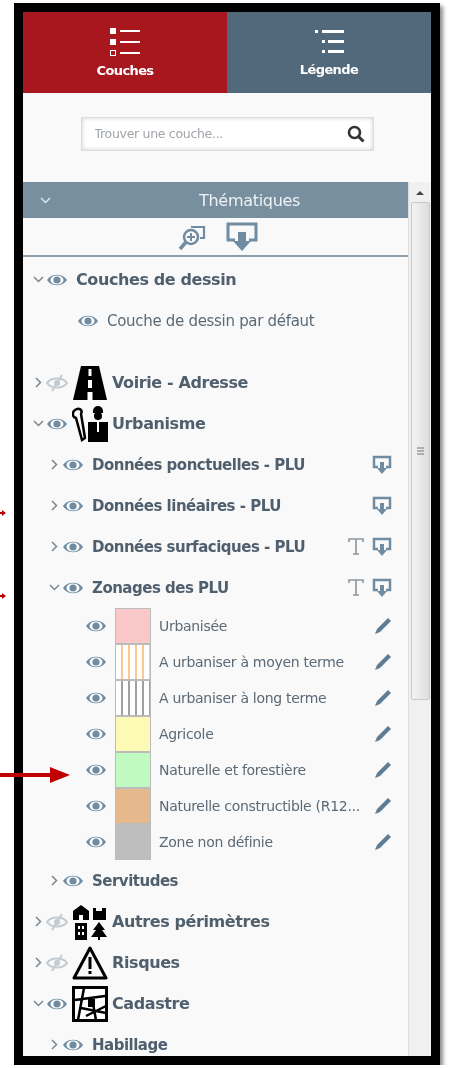 The width and height of the screenshot is (449, 1068). What do you see at coordinates (199, 546) in the screenshot?
I see `layer-label: Données surfaciques - PLU` at bounding box center [199, 546].